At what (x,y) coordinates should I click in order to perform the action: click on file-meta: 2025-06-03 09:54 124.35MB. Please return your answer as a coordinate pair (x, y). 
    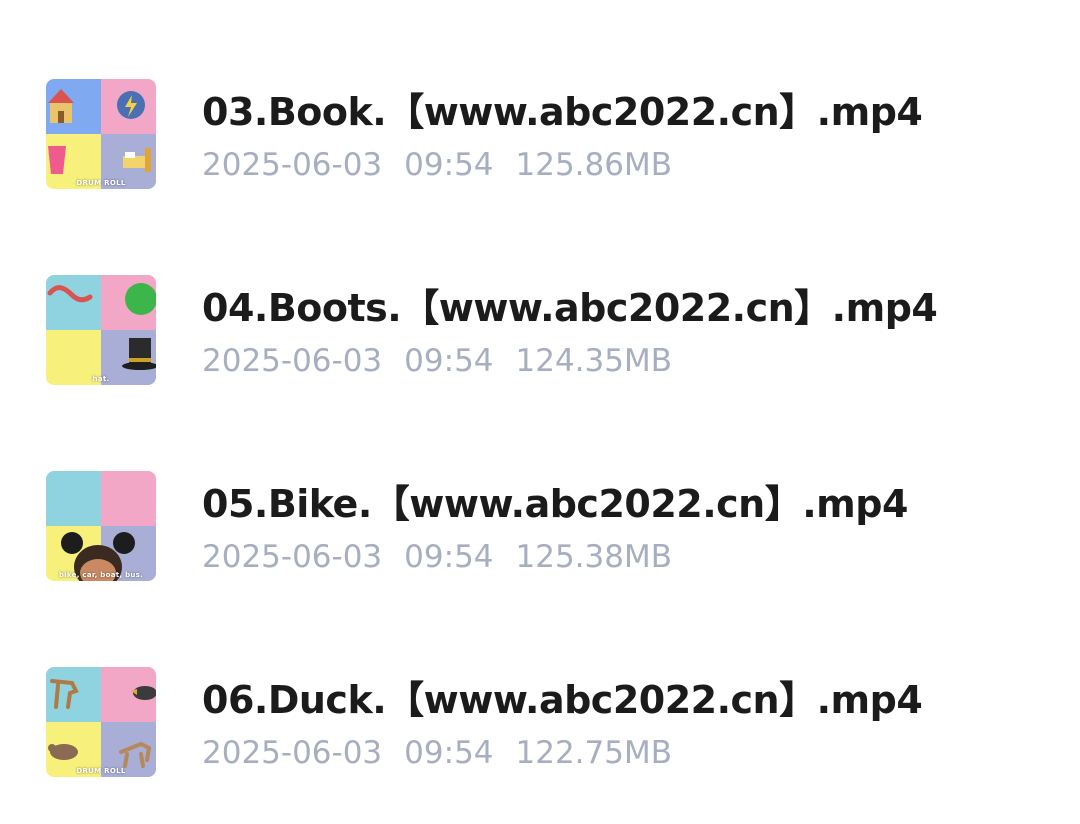
    Looking at the image, I should click on (437, 361).